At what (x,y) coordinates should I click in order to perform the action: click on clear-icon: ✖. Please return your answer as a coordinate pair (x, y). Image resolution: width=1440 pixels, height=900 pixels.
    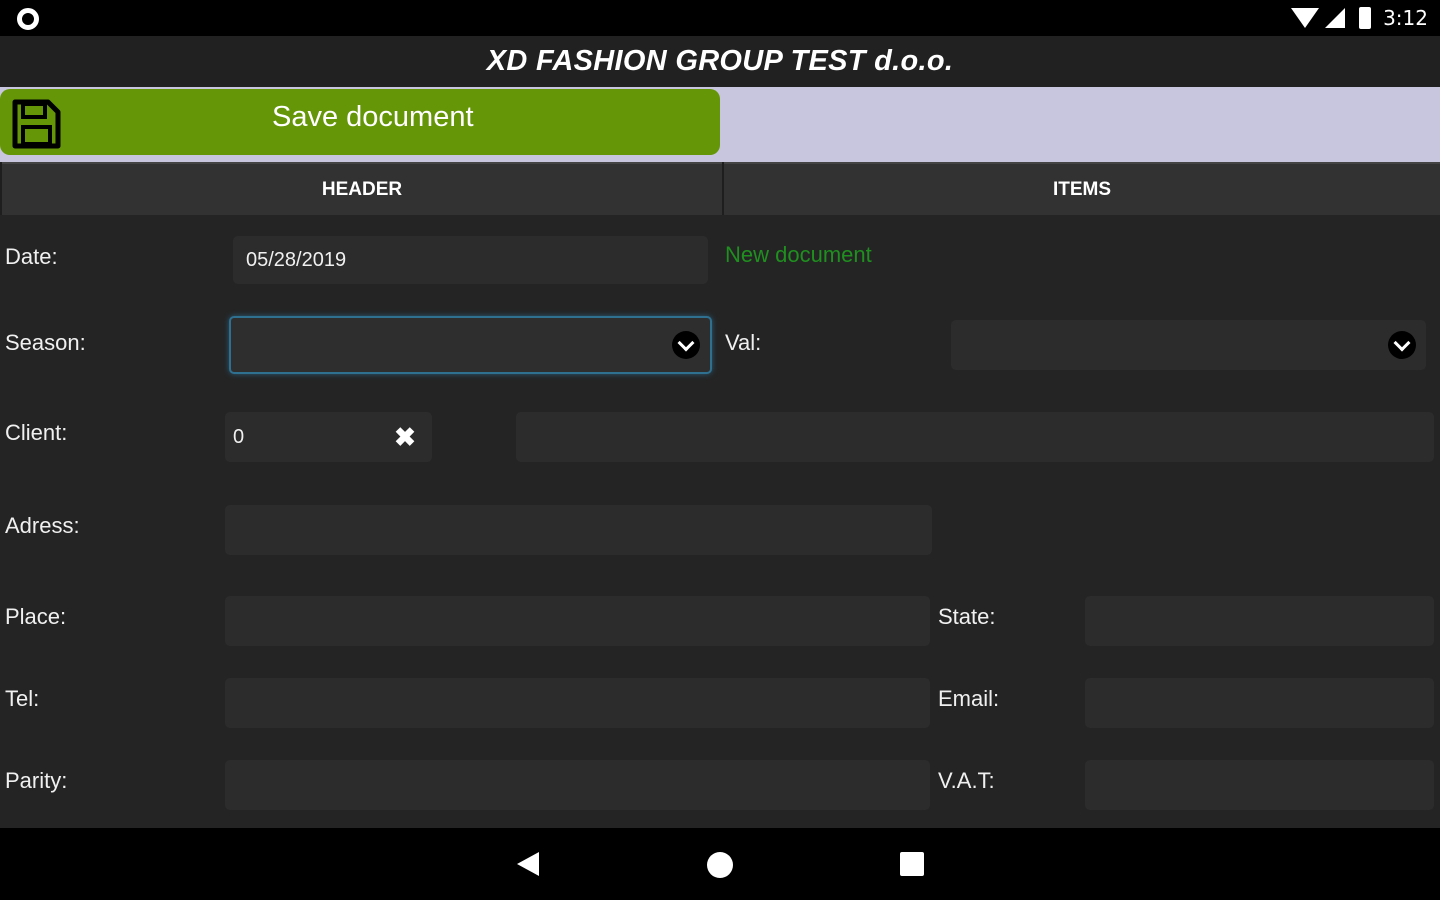
    Looking at the image, I should click on (405, 437).